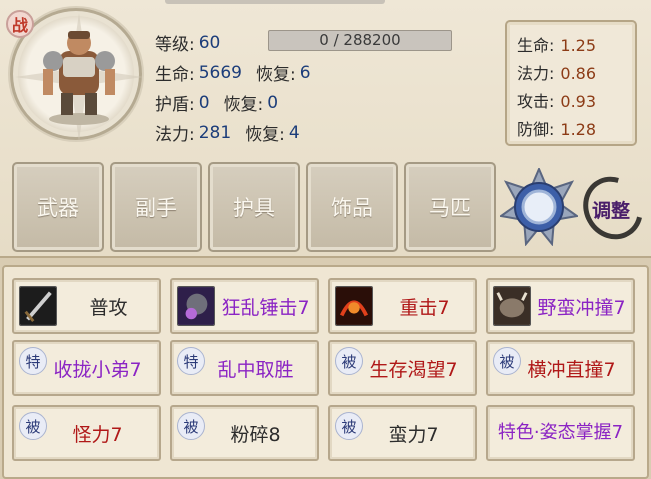 The height and width of the screenshot is (479, 651). Describe the element at coordinates (220, 72) in the screenshot. I see `hp-value: 5669` at that location.